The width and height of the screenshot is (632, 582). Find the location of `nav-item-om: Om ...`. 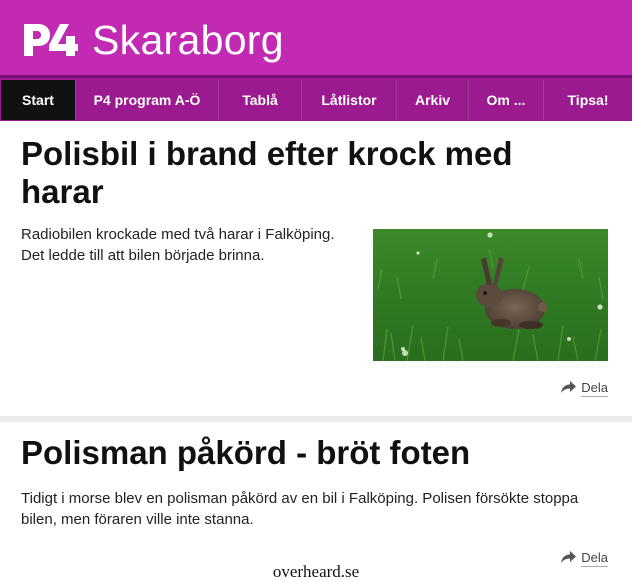

nav-item-om: Om ... is located at coordinates (506, 100).